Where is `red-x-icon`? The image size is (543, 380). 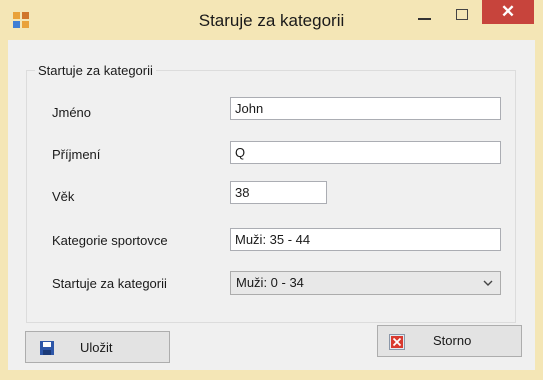 red-x-icon is located at coordinates (397, 342).